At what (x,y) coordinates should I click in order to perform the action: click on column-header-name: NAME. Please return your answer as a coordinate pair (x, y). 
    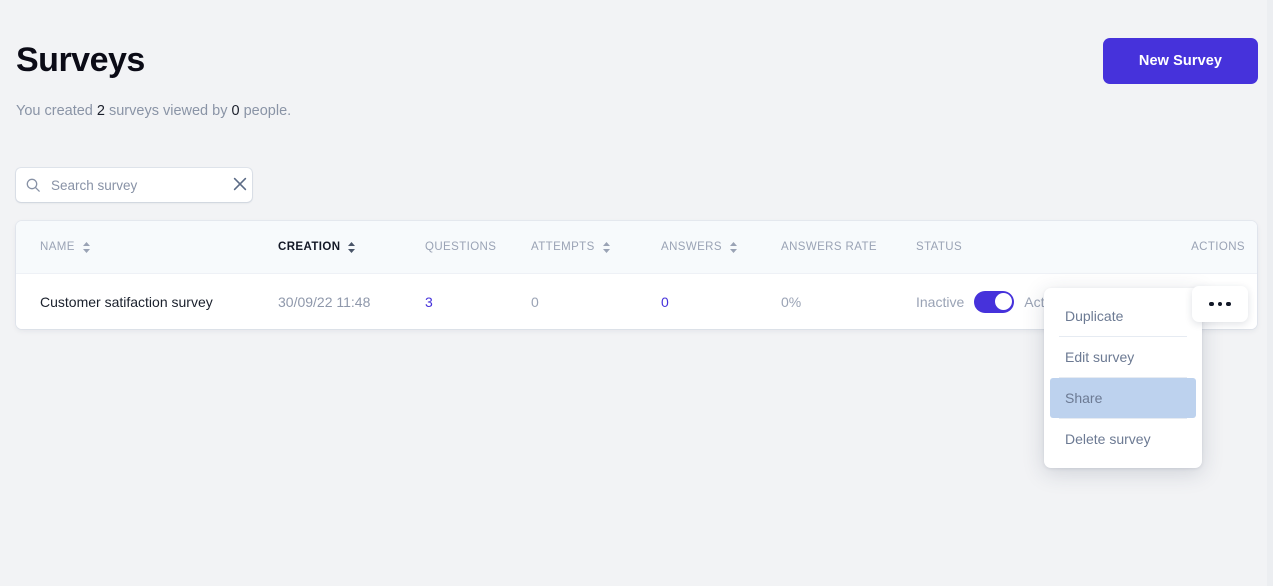
    Looking at the image, I should click on (147, 247).